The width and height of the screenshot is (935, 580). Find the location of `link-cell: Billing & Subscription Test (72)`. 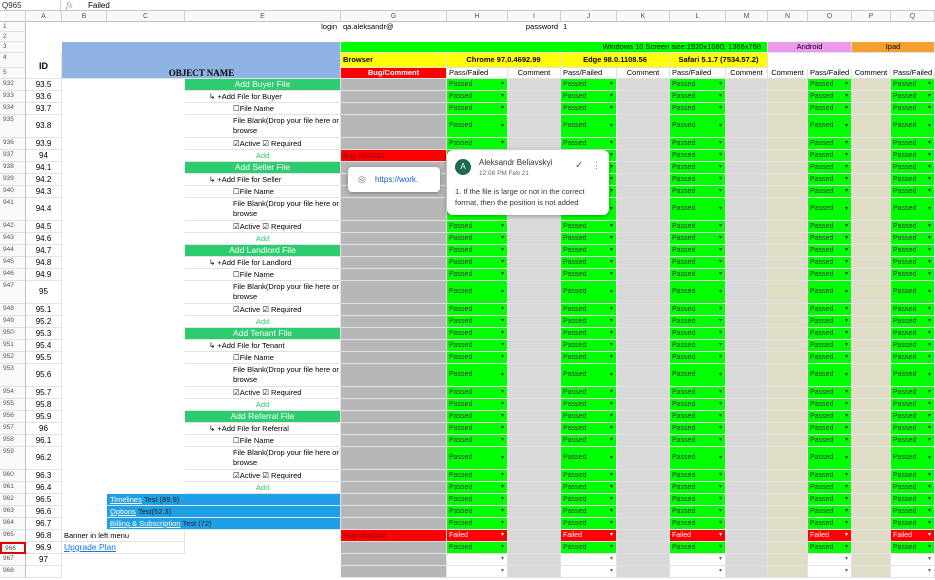

link-cell: Billing & Subscription Test (72) is located at coordinates (224, 524).